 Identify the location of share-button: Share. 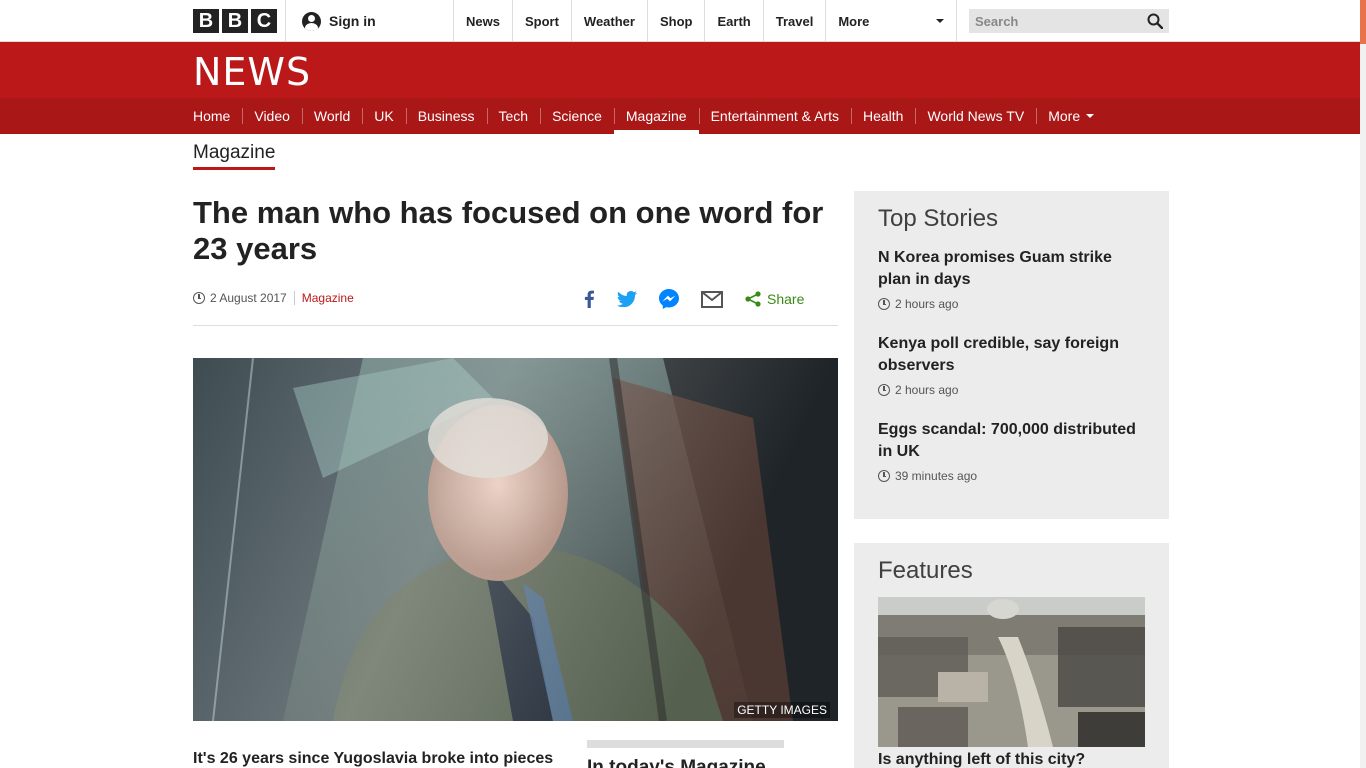
(774, 299).